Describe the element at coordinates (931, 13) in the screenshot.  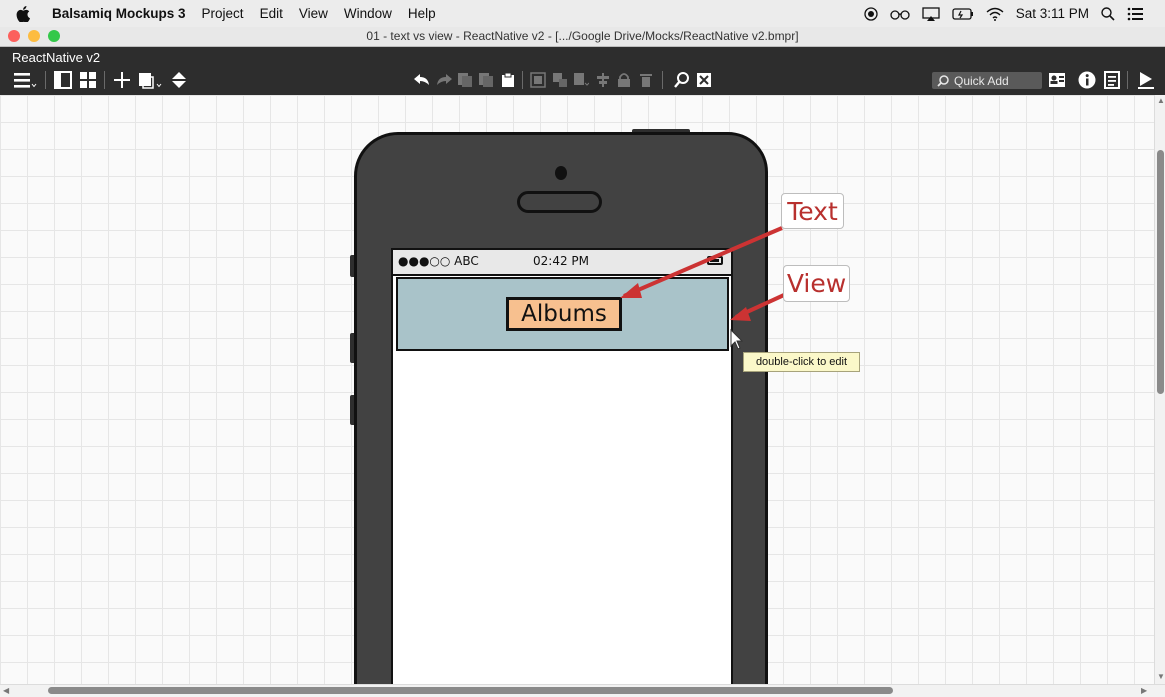
I see `airplay-icon` at that location.